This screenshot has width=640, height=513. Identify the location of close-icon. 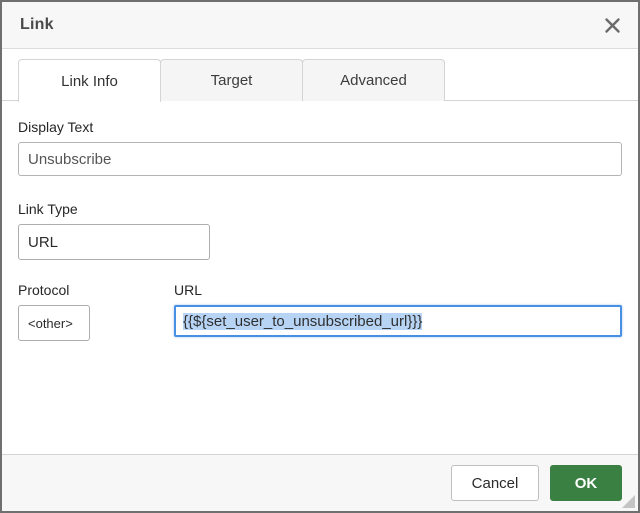
(612, 25).